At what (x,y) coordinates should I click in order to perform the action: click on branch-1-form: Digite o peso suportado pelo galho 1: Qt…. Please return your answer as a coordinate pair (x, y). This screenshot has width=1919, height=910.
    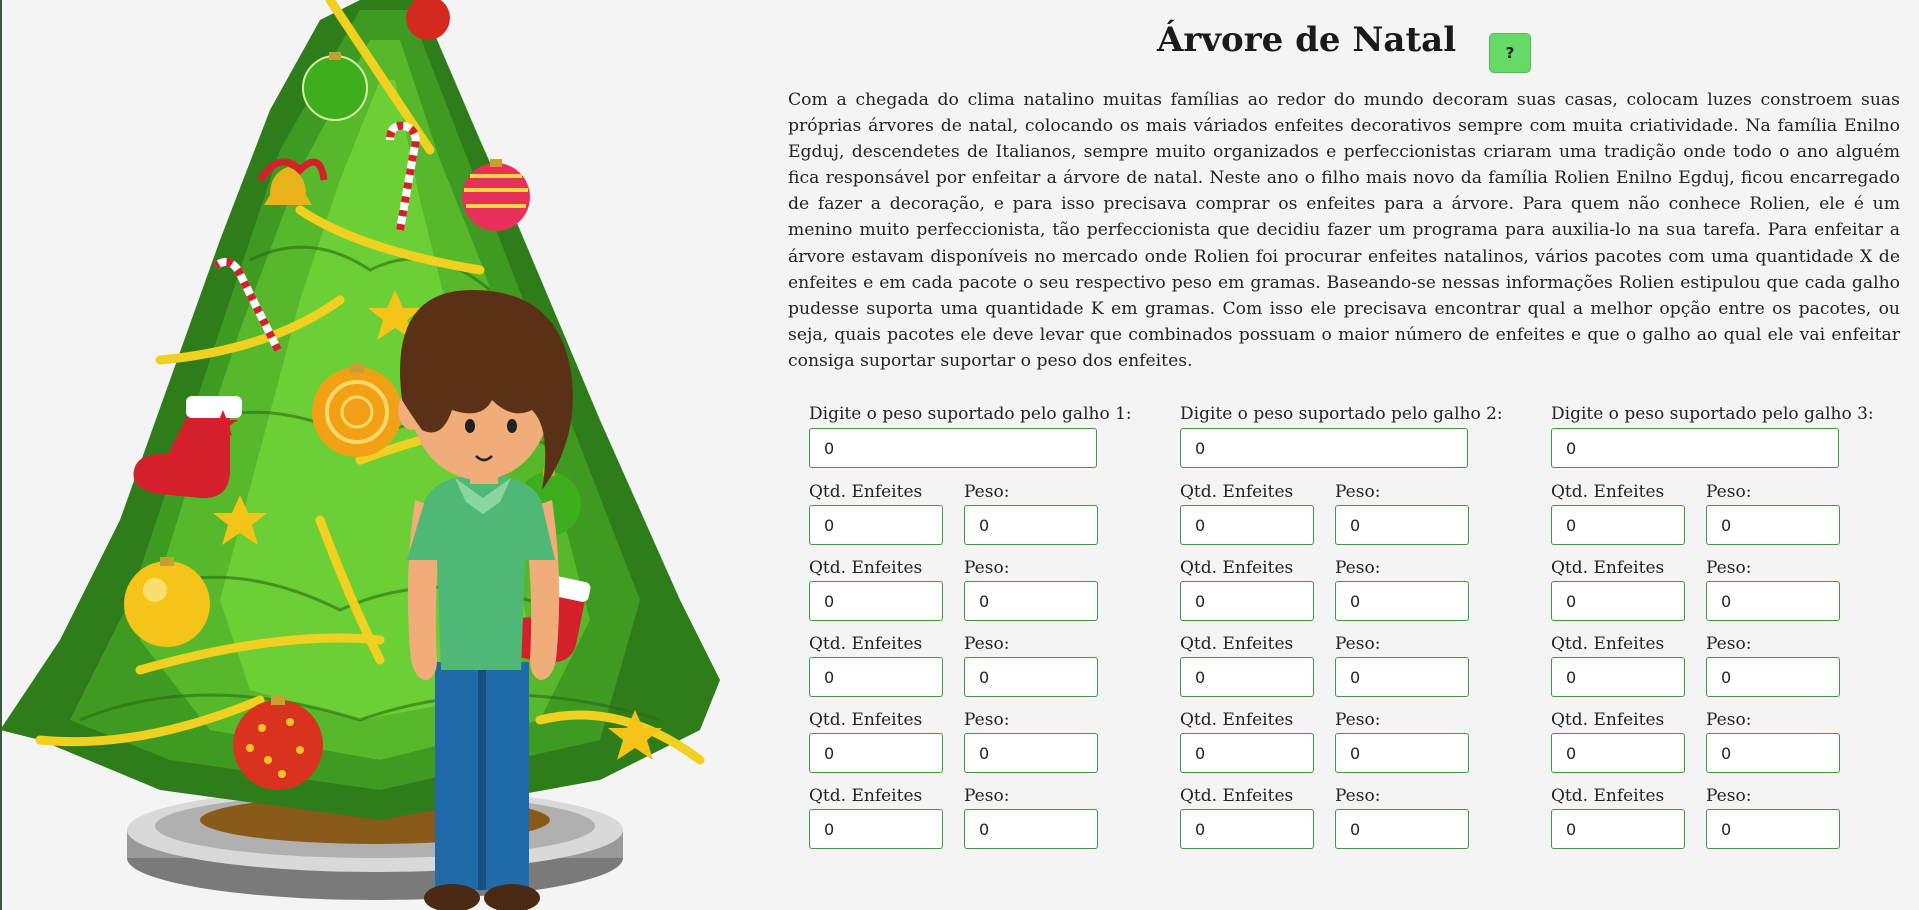
    Looking at the image, I should click on (979, 626).